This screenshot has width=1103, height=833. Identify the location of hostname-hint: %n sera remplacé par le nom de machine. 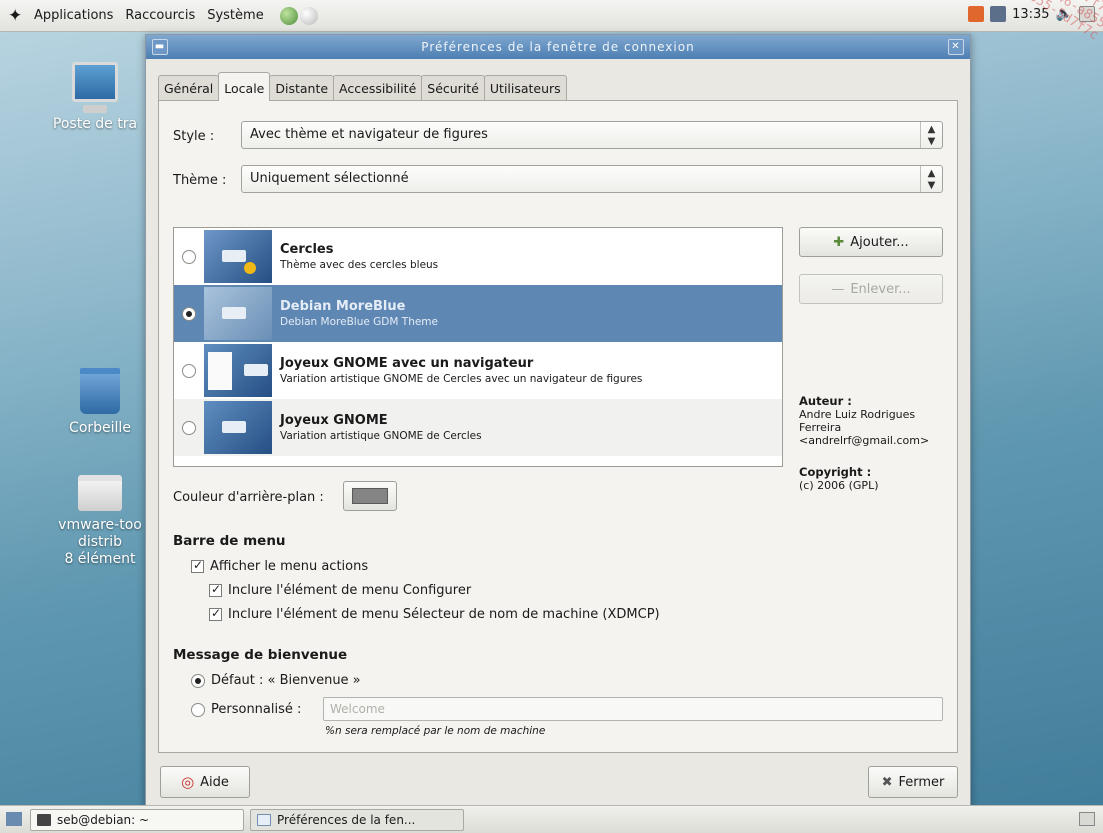
(435, 731).